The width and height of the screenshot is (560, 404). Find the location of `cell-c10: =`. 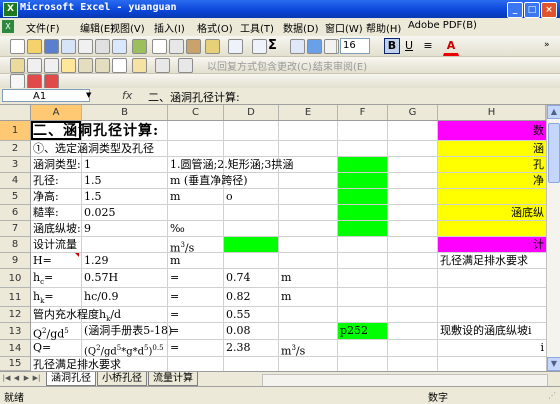

cell-c10: = is located at coordinates (173, 278).